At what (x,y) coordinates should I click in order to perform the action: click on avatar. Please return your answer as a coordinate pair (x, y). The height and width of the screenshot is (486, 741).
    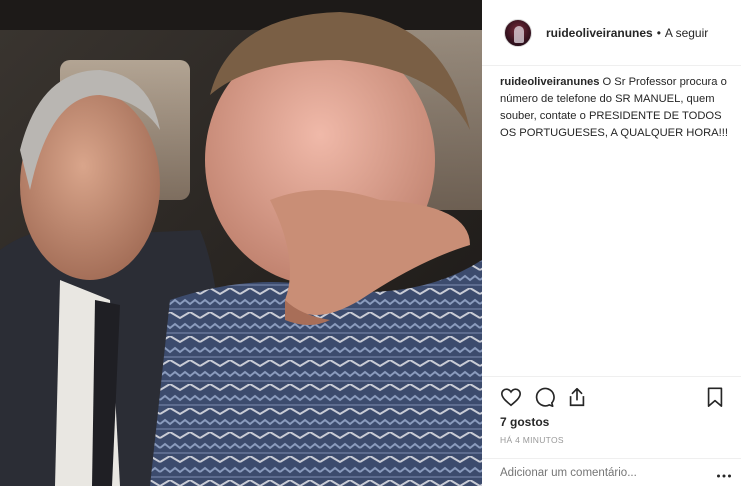
    Looking at the image, I should click on (518, 32).